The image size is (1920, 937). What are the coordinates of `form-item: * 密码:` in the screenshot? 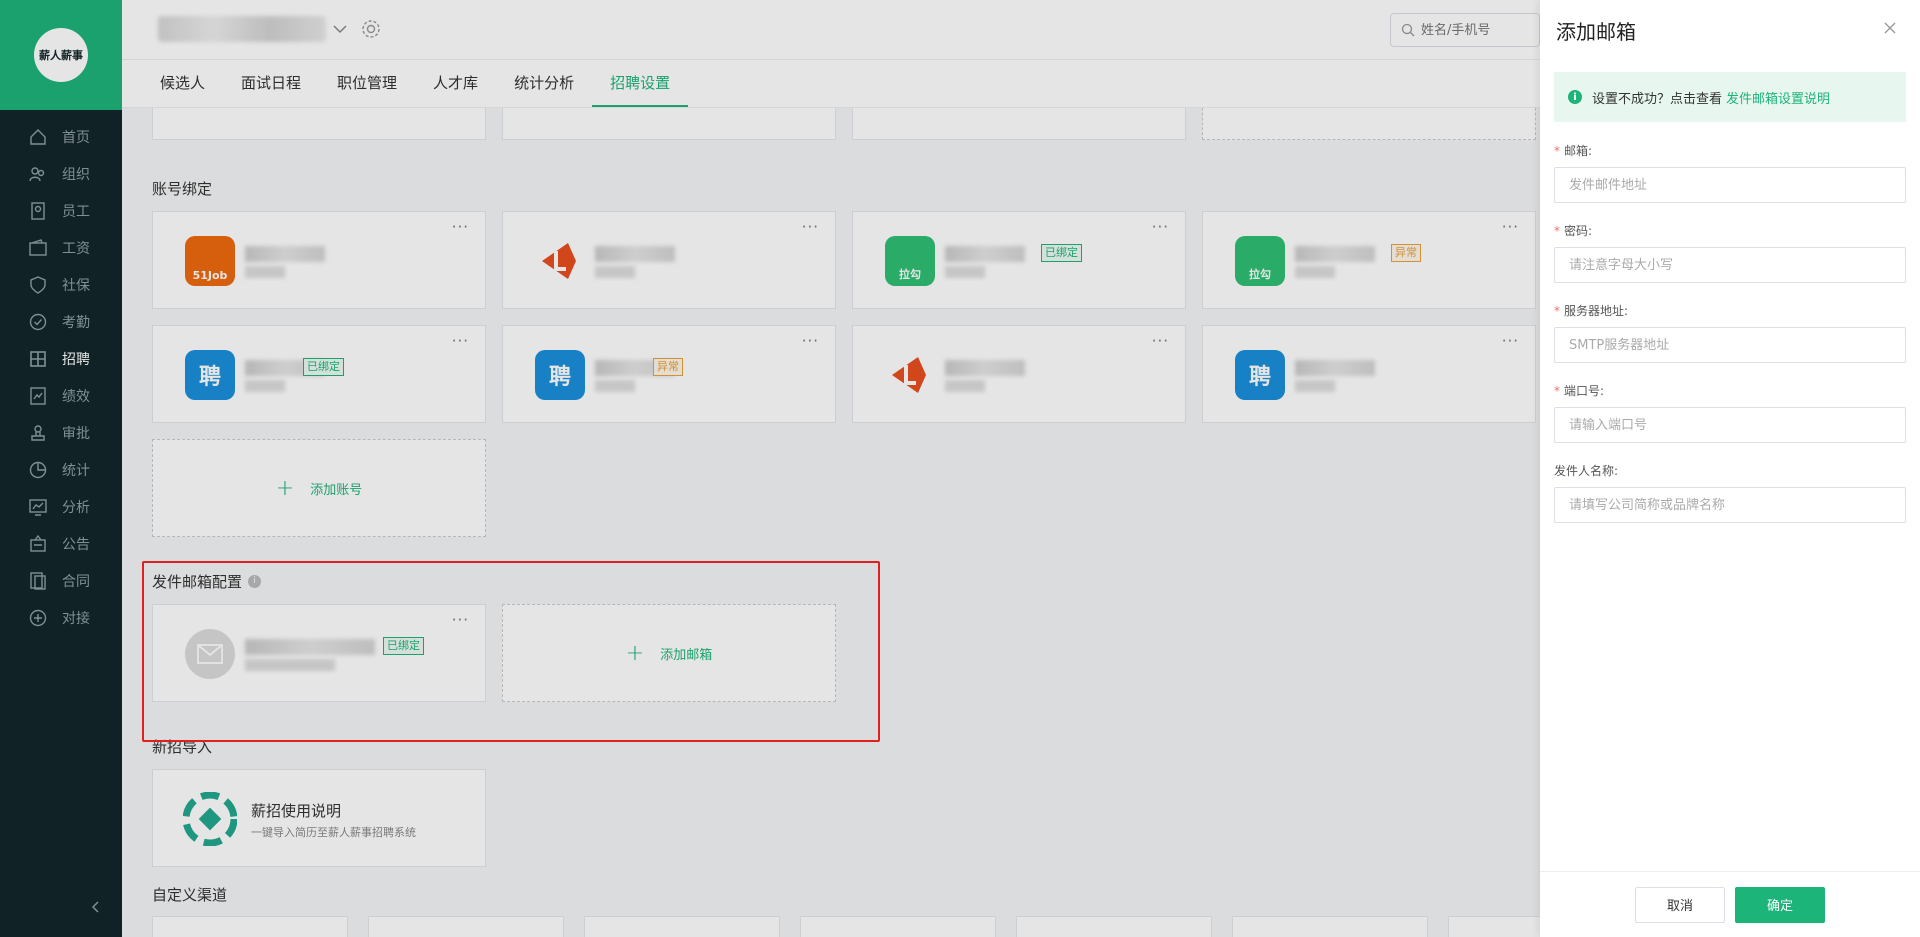 It's located at (1730, 252).